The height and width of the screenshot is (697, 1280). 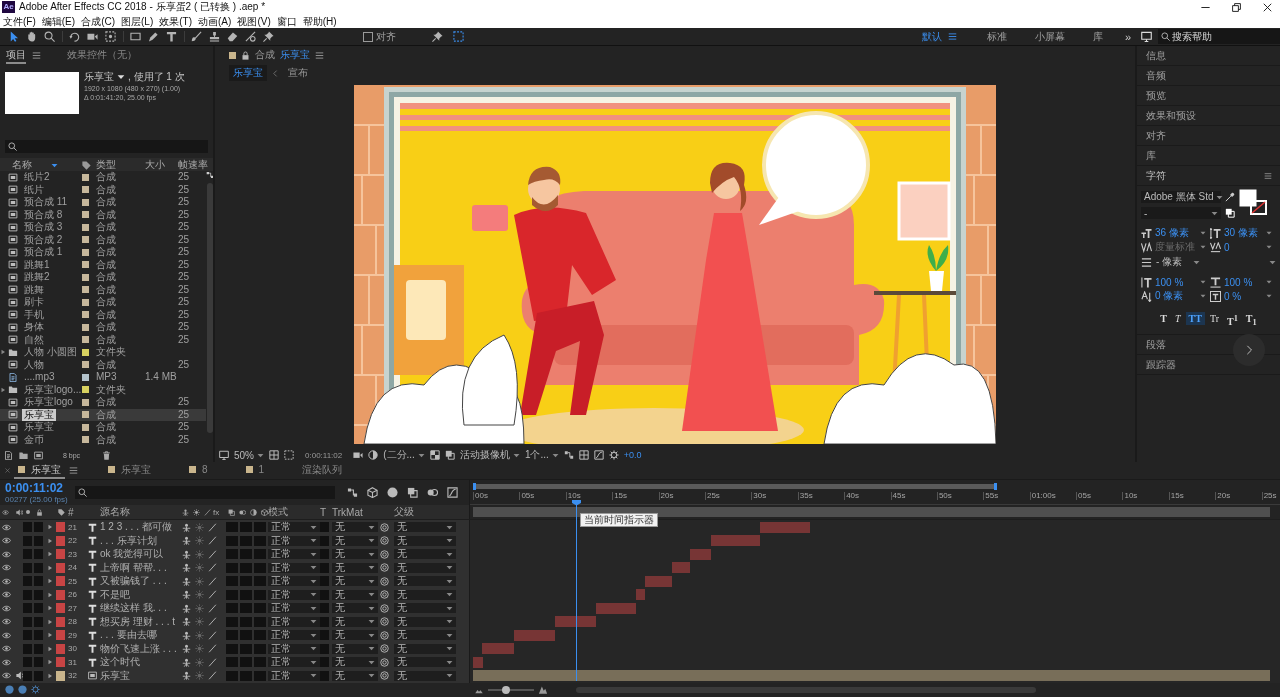 I want to click on folder-icon, so click(x=23, y=455).